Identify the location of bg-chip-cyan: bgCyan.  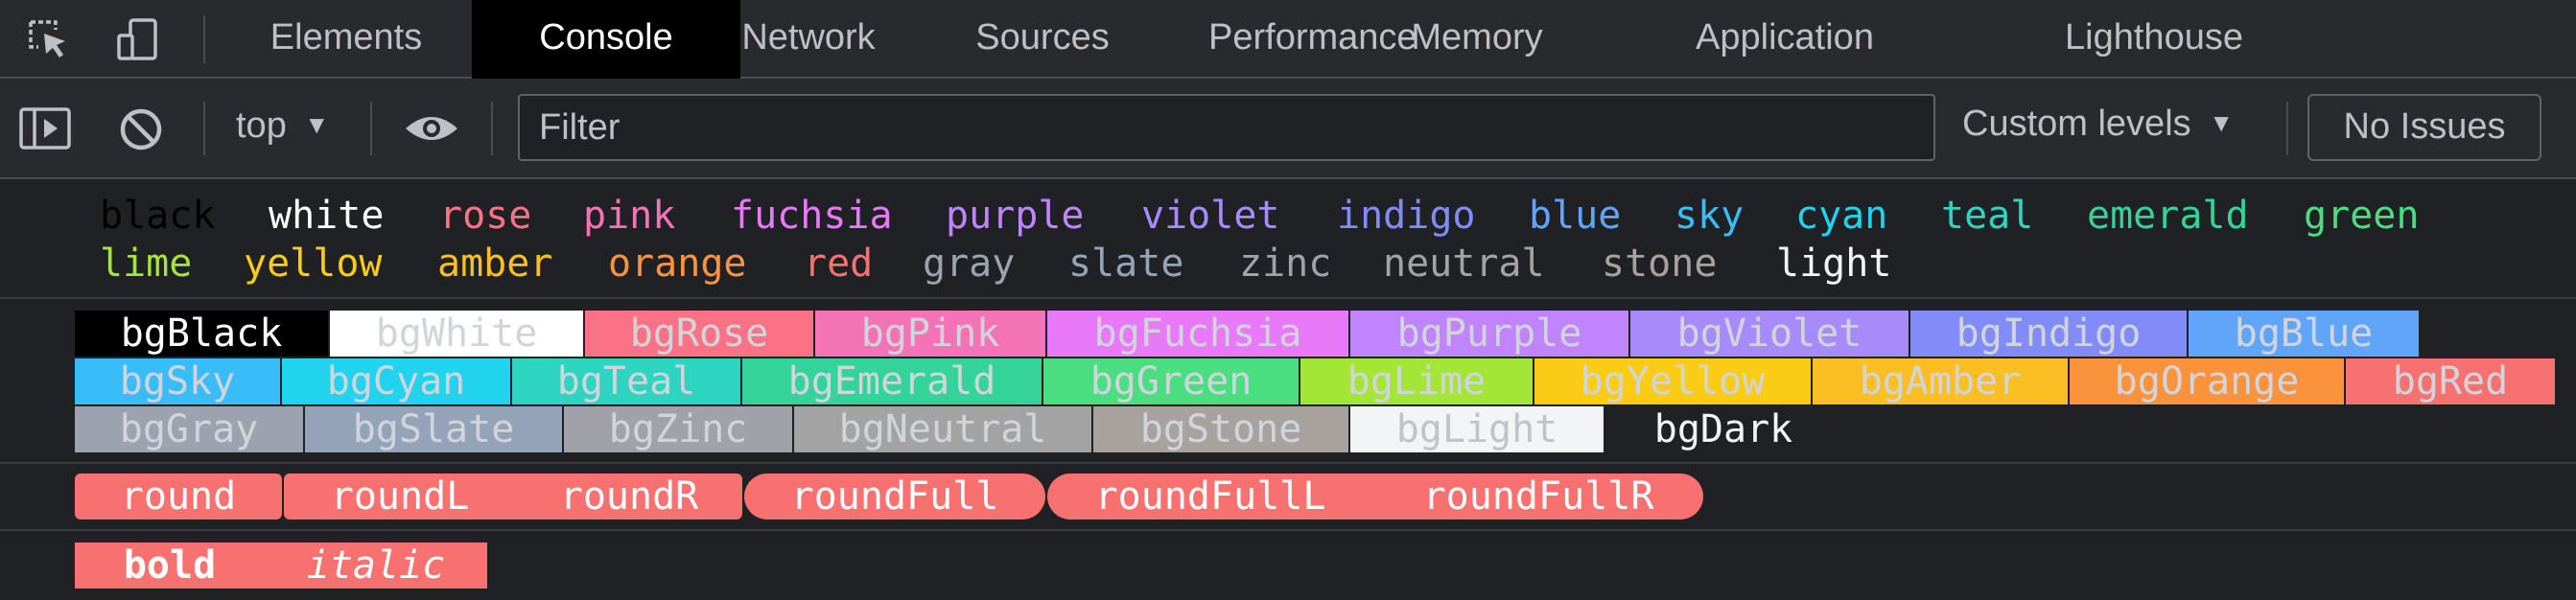
(396, 381).